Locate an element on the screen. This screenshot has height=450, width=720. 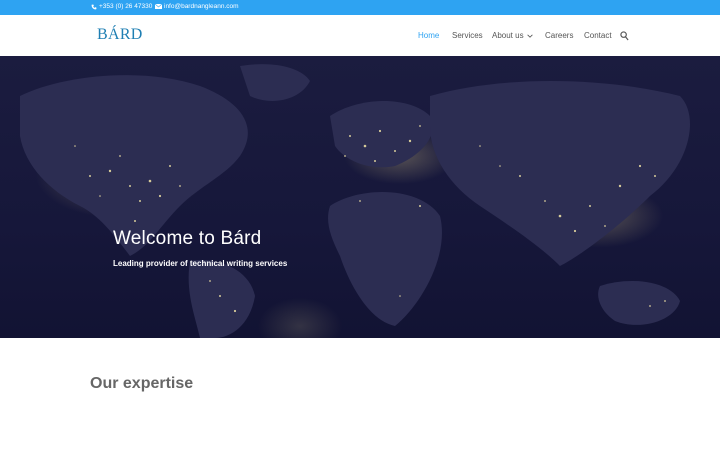
nav-contact: Contact is located at coordinates (598, 35).